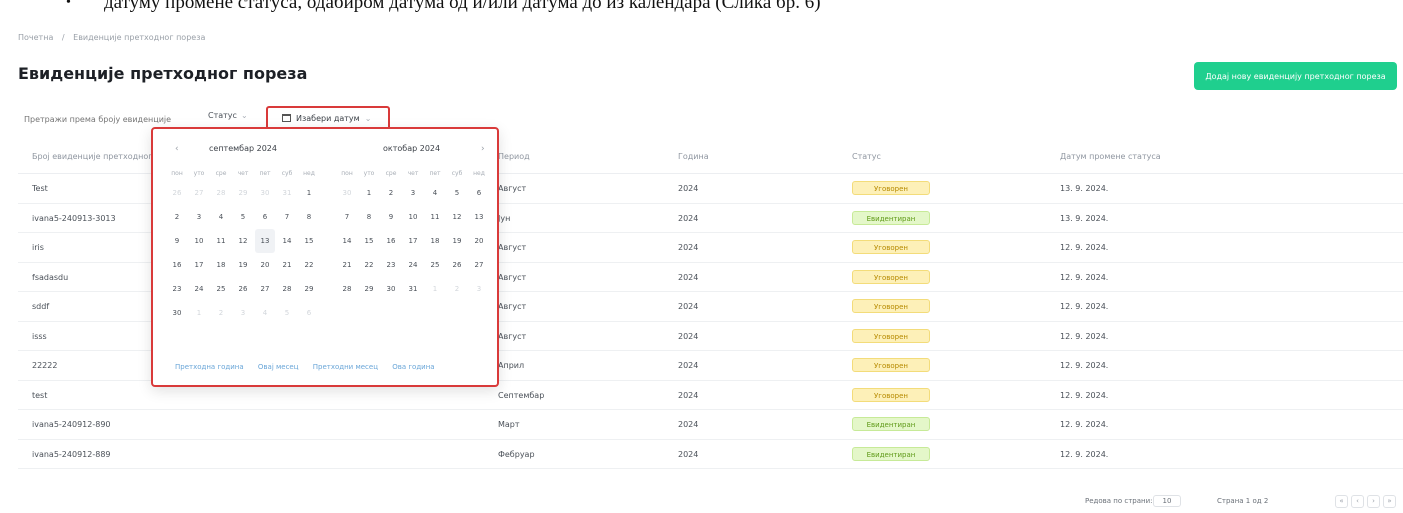 The image size is (1403, 513). What do you see at coordinates (1373, 501) in the screenshot?
I see `next-page-button: ›` at bounding box center [1373, 501].